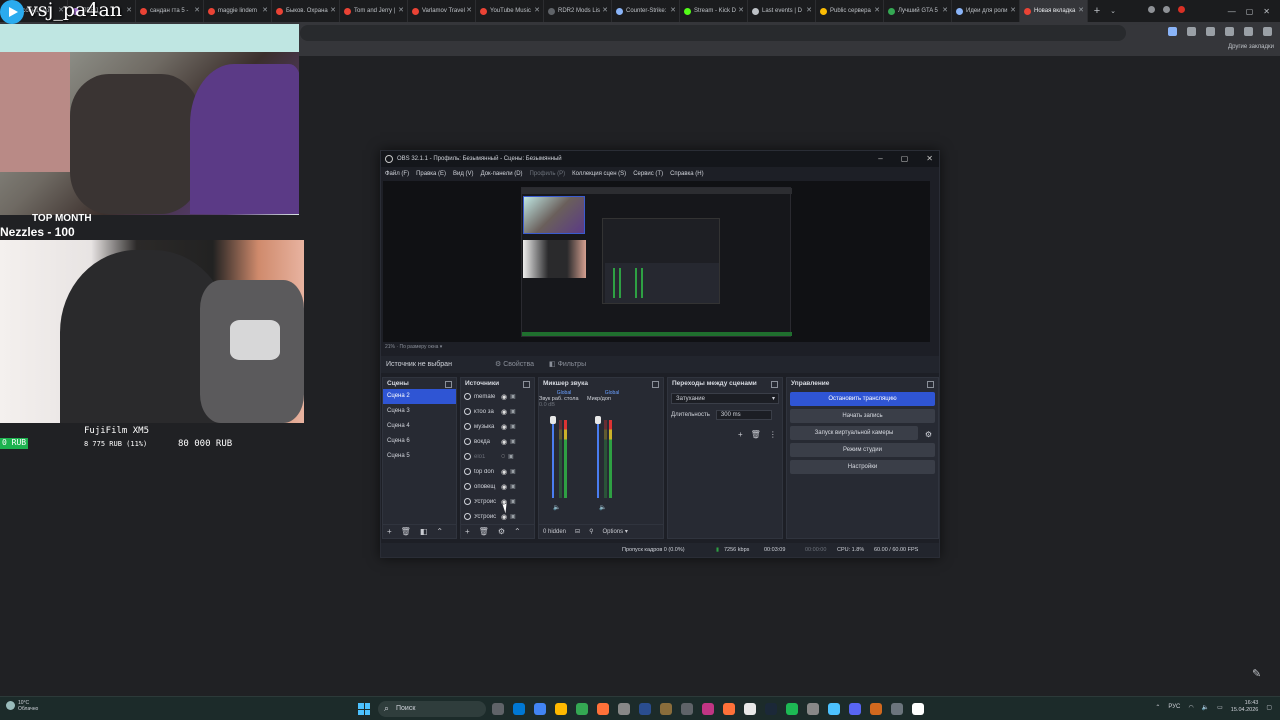  I want to click on obs-menu-item: Файл (F), so click(397, 174).